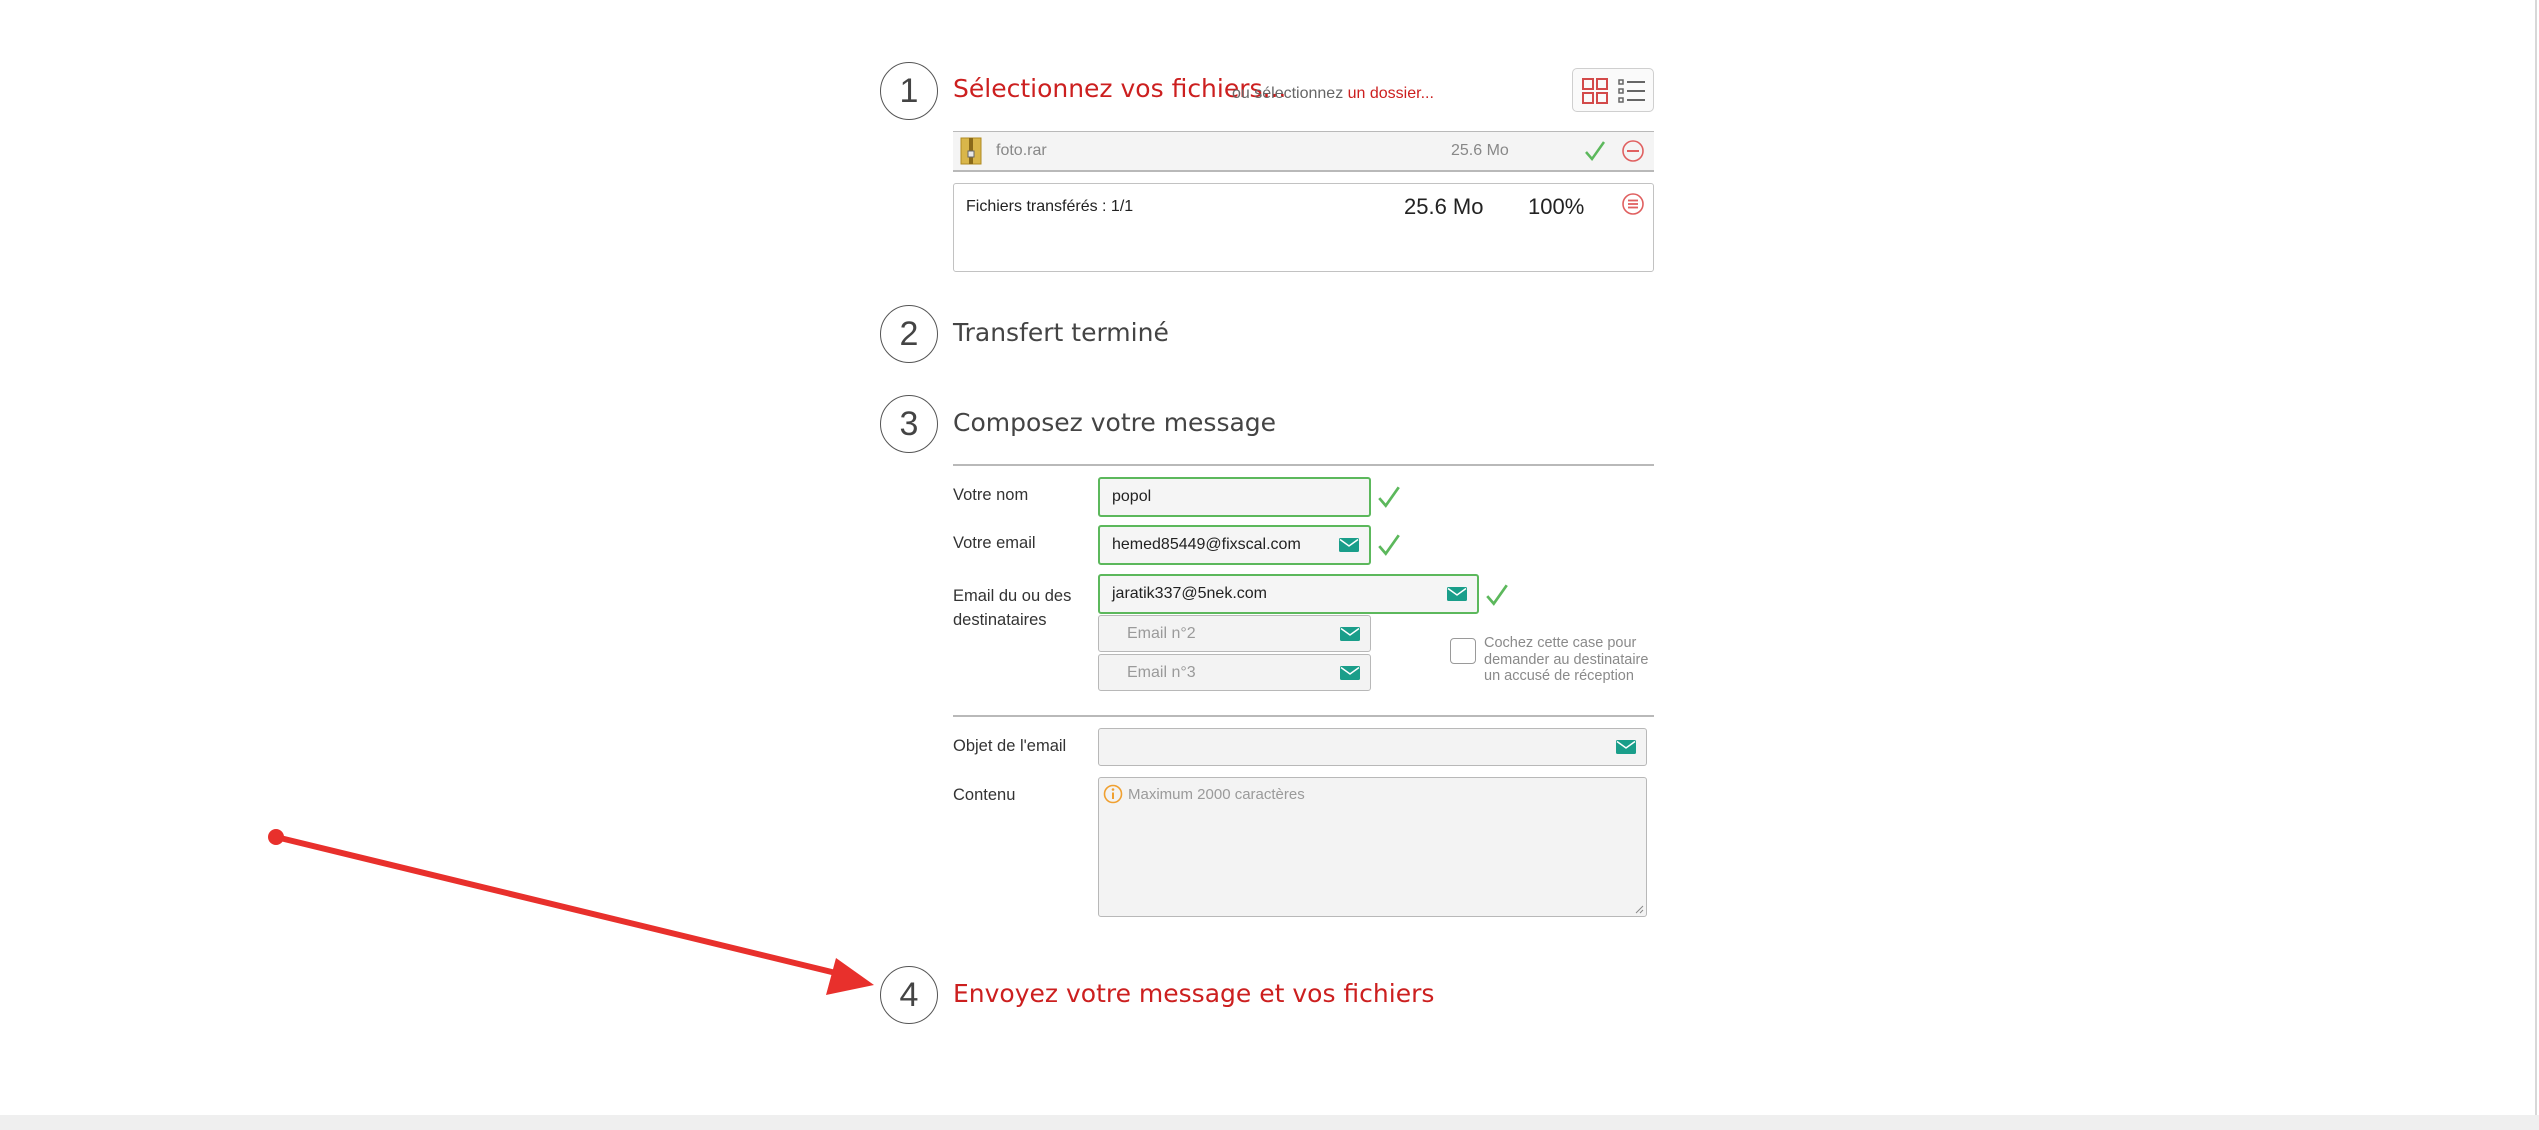 Image resolution: width=2539 pixels, height=1130 pixels. I want to click on send-message-button: Envoyez votre message et vos fichiers, so click(1193, 993).